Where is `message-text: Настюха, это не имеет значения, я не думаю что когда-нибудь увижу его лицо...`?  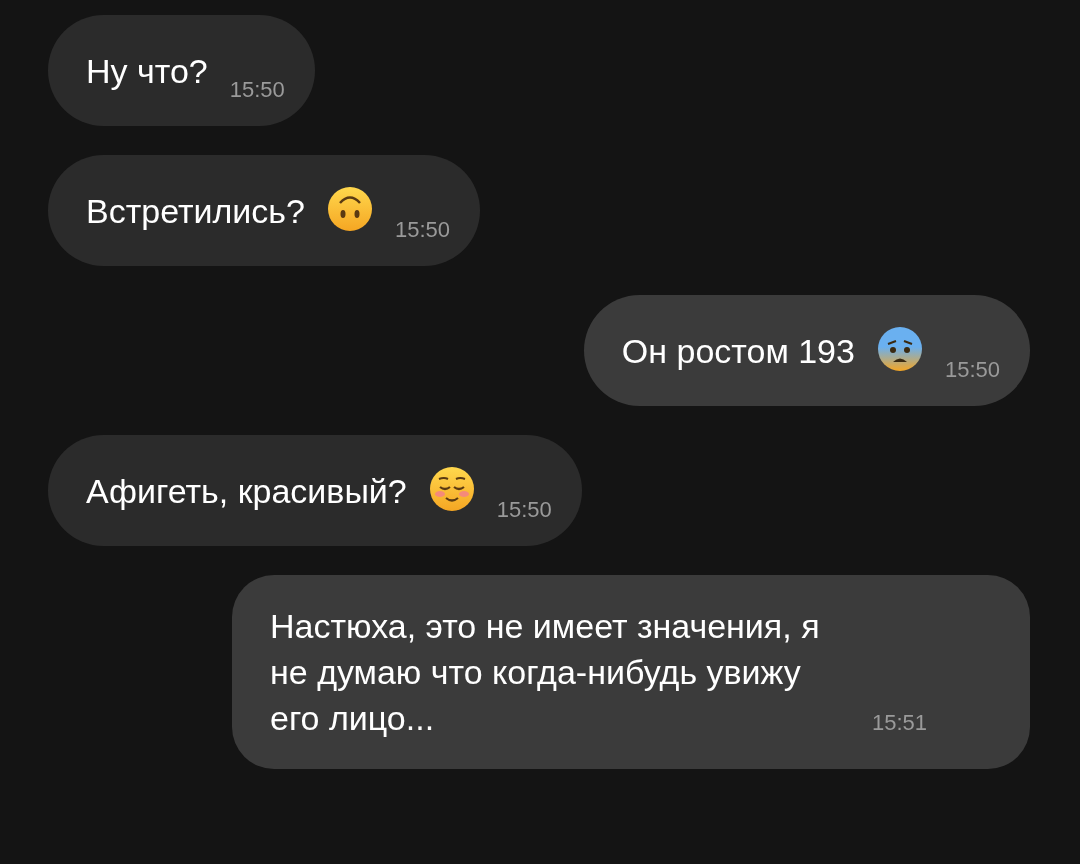
message-text: Настюха, это не имеет значения, я не думаю что когда-нибудь увижу его лицо... is located at coordinates (545, 672).